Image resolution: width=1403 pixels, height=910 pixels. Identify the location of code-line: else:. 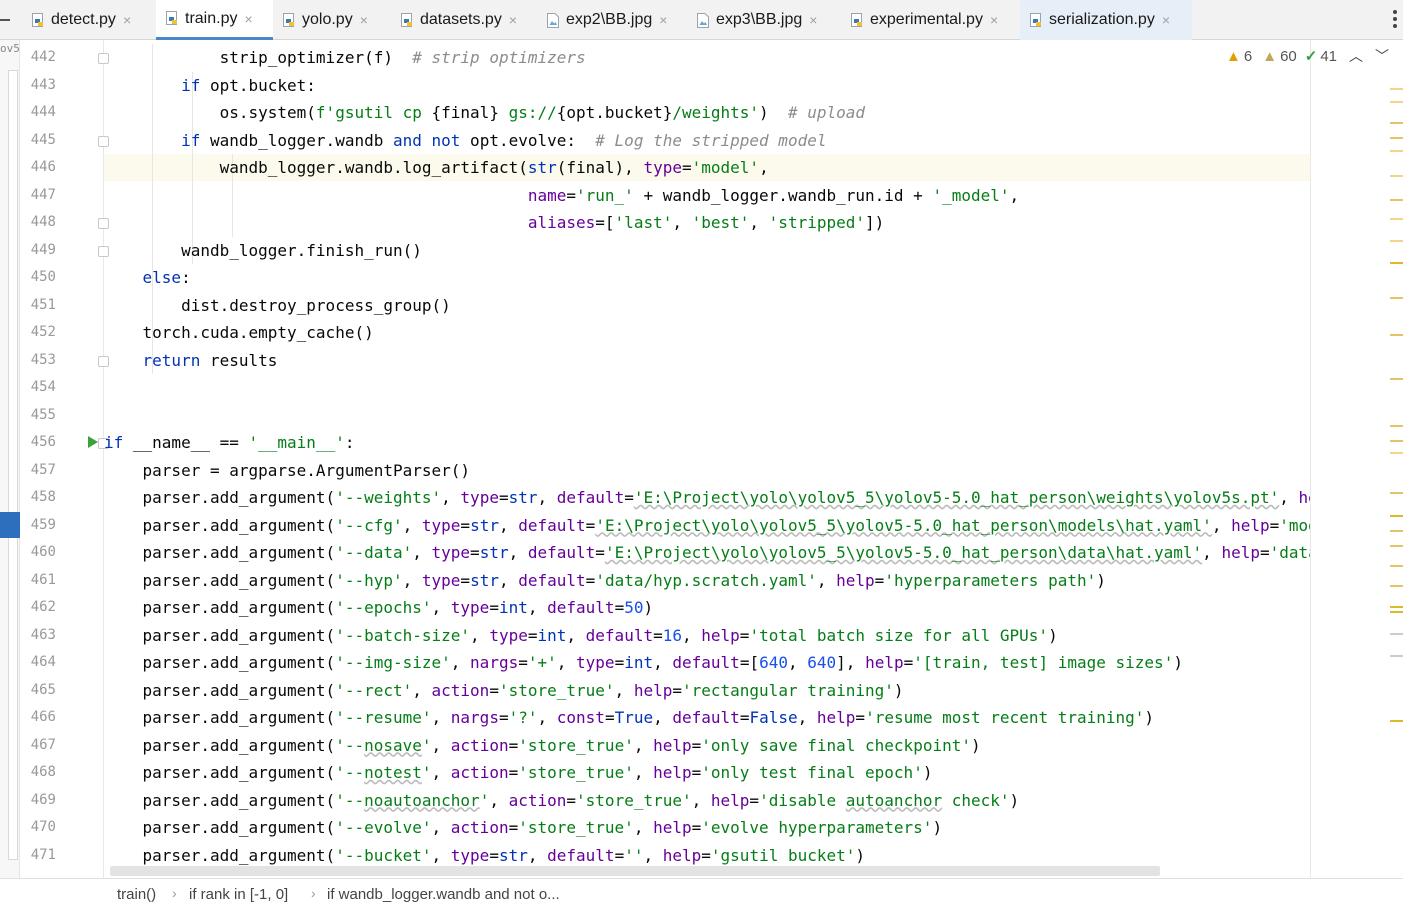
(147, 277).